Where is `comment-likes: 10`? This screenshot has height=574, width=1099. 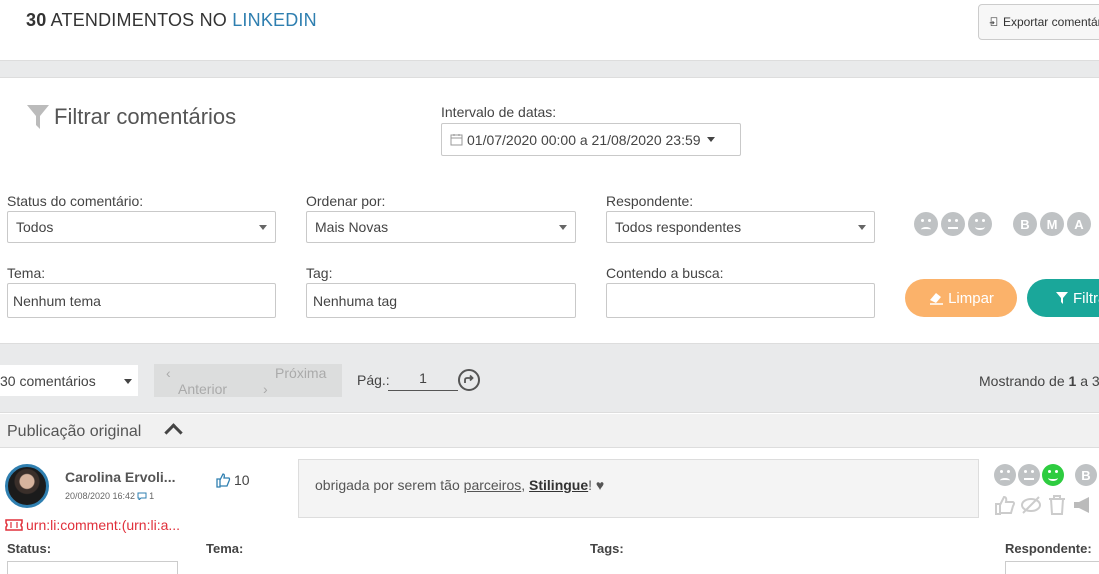 comment-likes: 10 is located at coordinates (232, 480).